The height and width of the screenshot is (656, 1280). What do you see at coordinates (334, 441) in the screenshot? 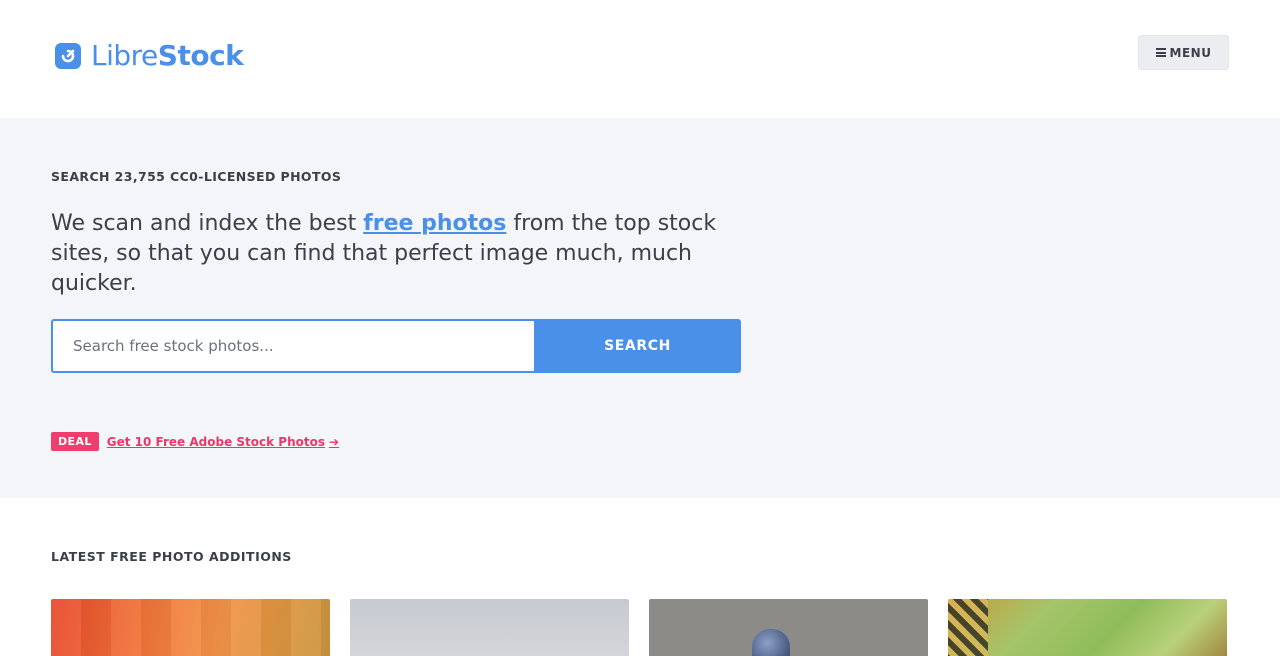
I see `arrow-right-icon: ➔` at bounding box center [334, 441].